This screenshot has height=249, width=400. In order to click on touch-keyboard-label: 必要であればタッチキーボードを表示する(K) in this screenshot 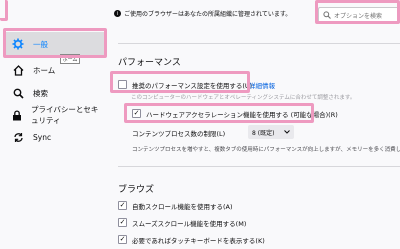, I will do `click(198, 241)`.